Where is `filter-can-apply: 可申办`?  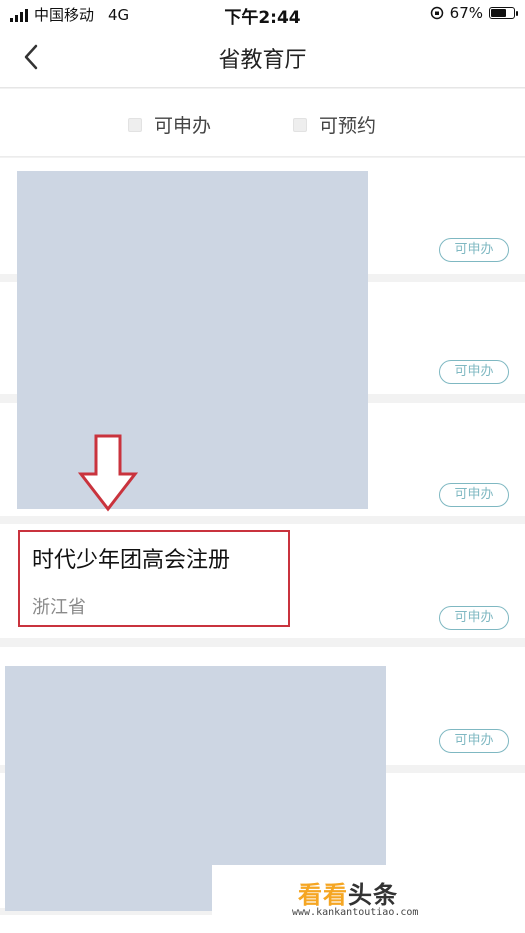
filter-can-apply: 可申办 is located at coordinates (169, 124).